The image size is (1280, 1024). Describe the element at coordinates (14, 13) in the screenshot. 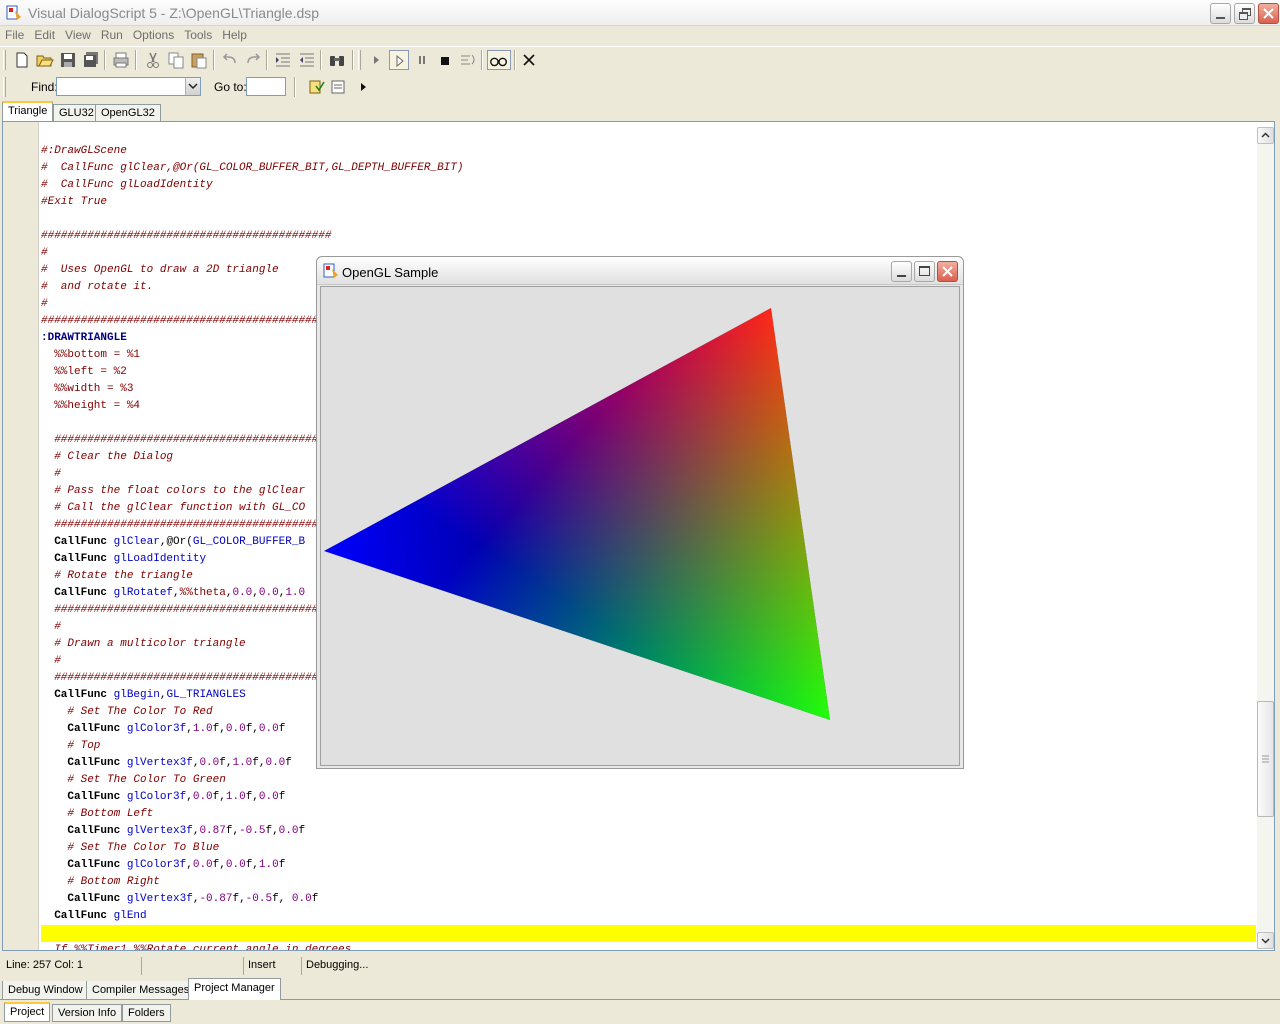

I see `app-icon` at that location.